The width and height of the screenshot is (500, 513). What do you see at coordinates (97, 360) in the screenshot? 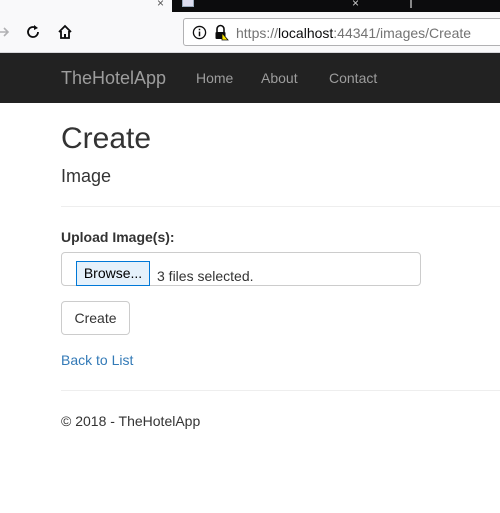
I see `back-to-list-link: Back to List` at bounding box center [97, 360].